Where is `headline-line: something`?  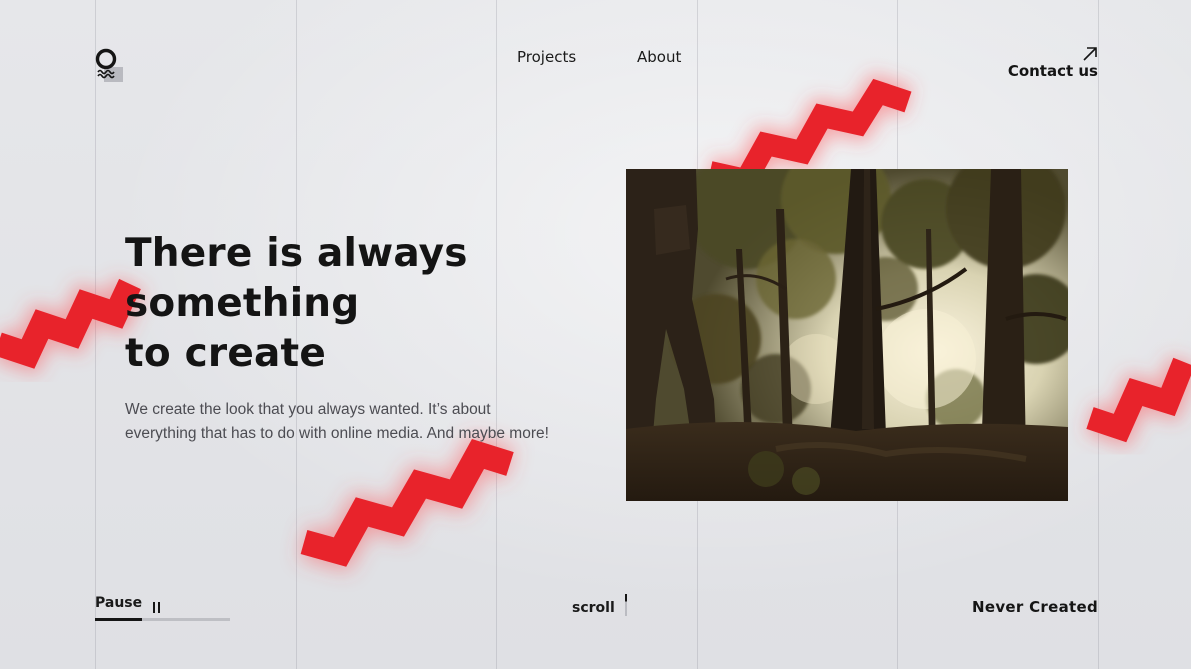 headline-line: something is located at coordinates (242, 303).